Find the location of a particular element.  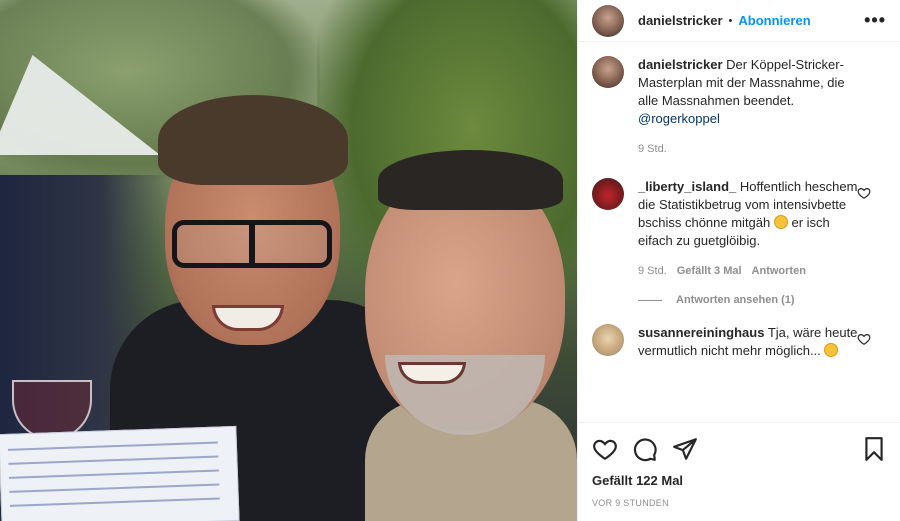

share-icon is located at coordinates (685, 449).